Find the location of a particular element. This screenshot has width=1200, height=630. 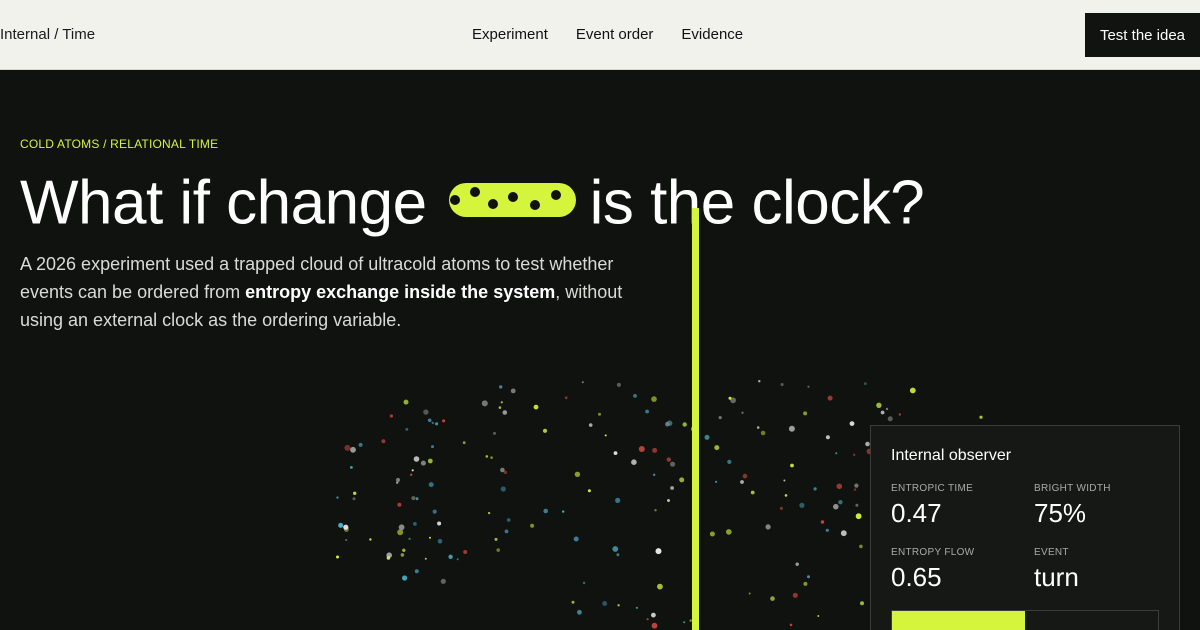

metric-event: EVENT turn is located at coordinates (1056, 570).